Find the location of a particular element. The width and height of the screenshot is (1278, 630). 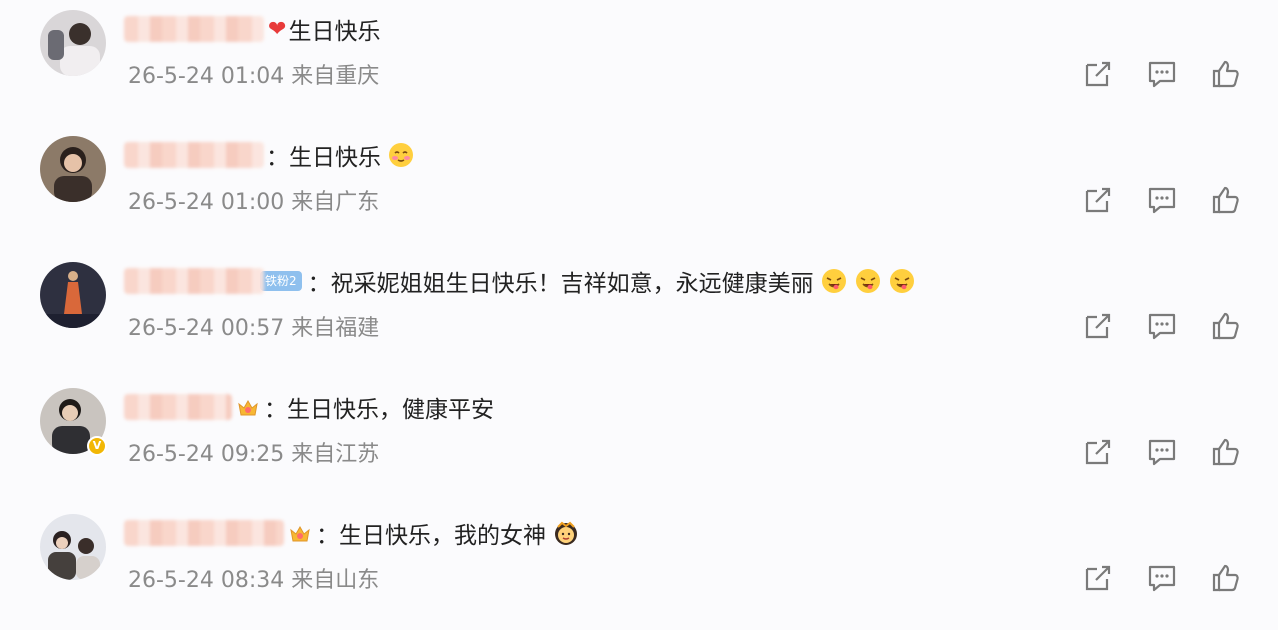

verified-badge: V is located at coordinates (97, 446).